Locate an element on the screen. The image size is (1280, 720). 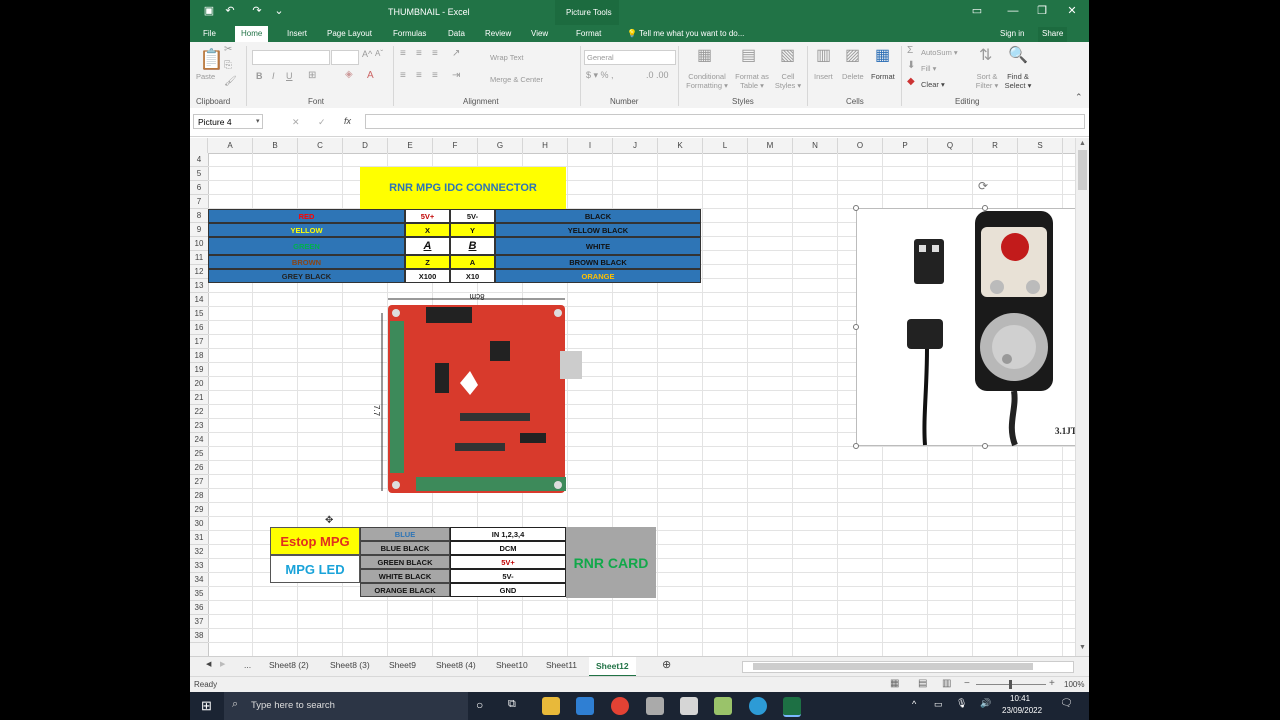
calculator-icon is located at coordinates (689, 706).